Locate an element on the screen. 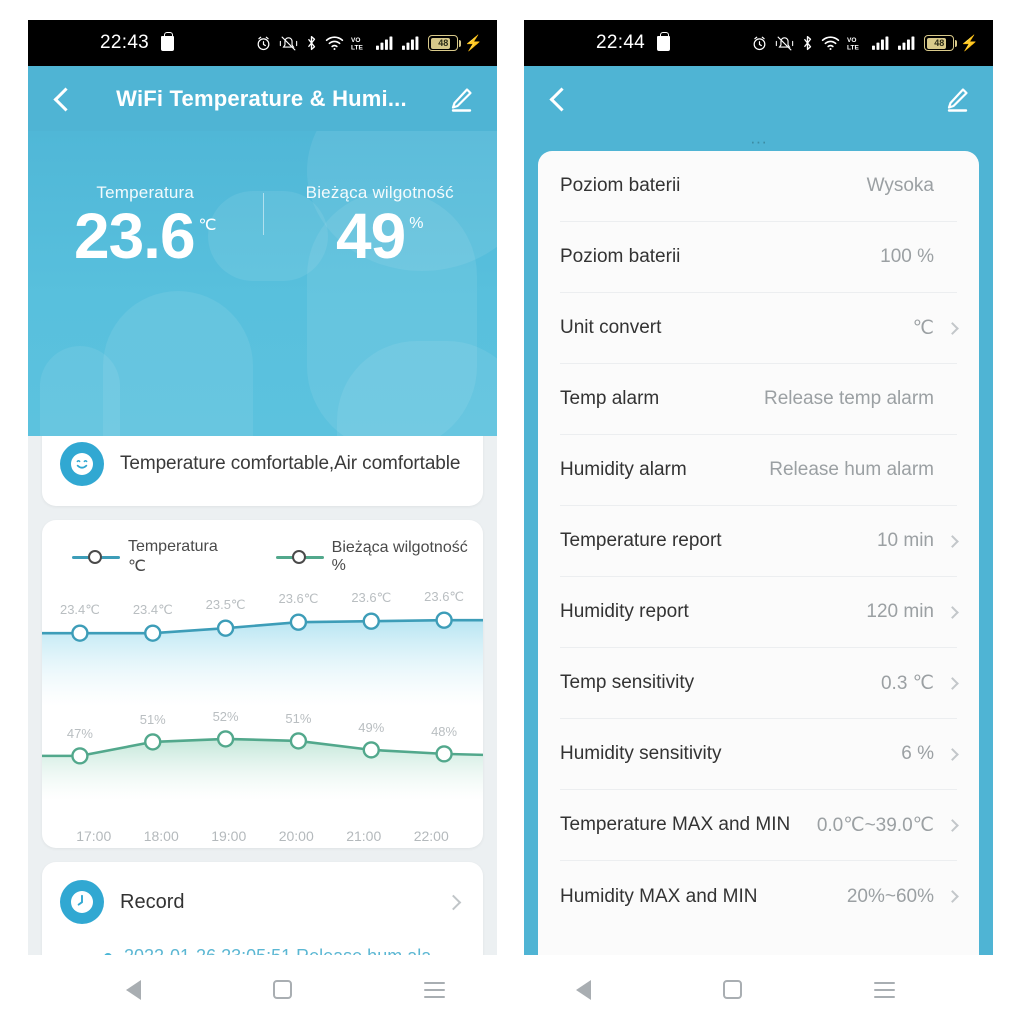 The height and width of the screenshot is (1024, 1021). smiley-face-icon is located at coordinates (82, 464).